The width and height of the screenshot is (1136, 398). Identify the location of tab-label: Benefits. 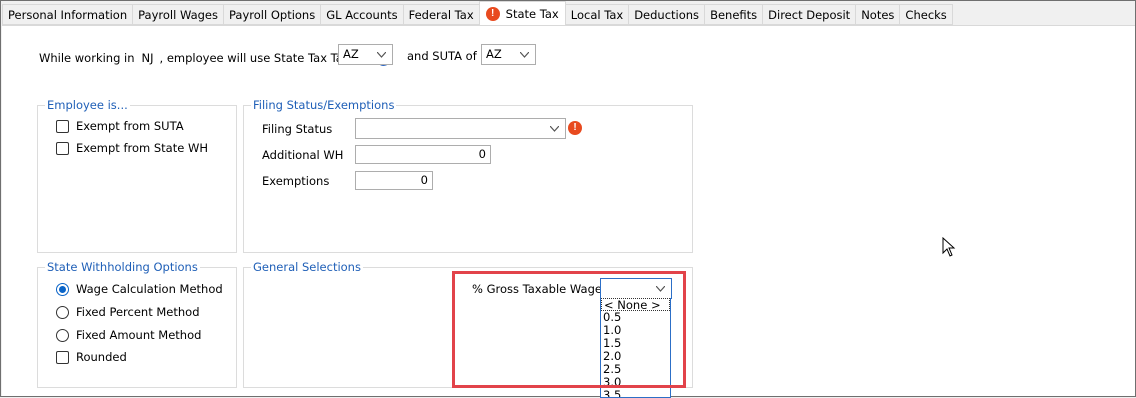
(734, 14).